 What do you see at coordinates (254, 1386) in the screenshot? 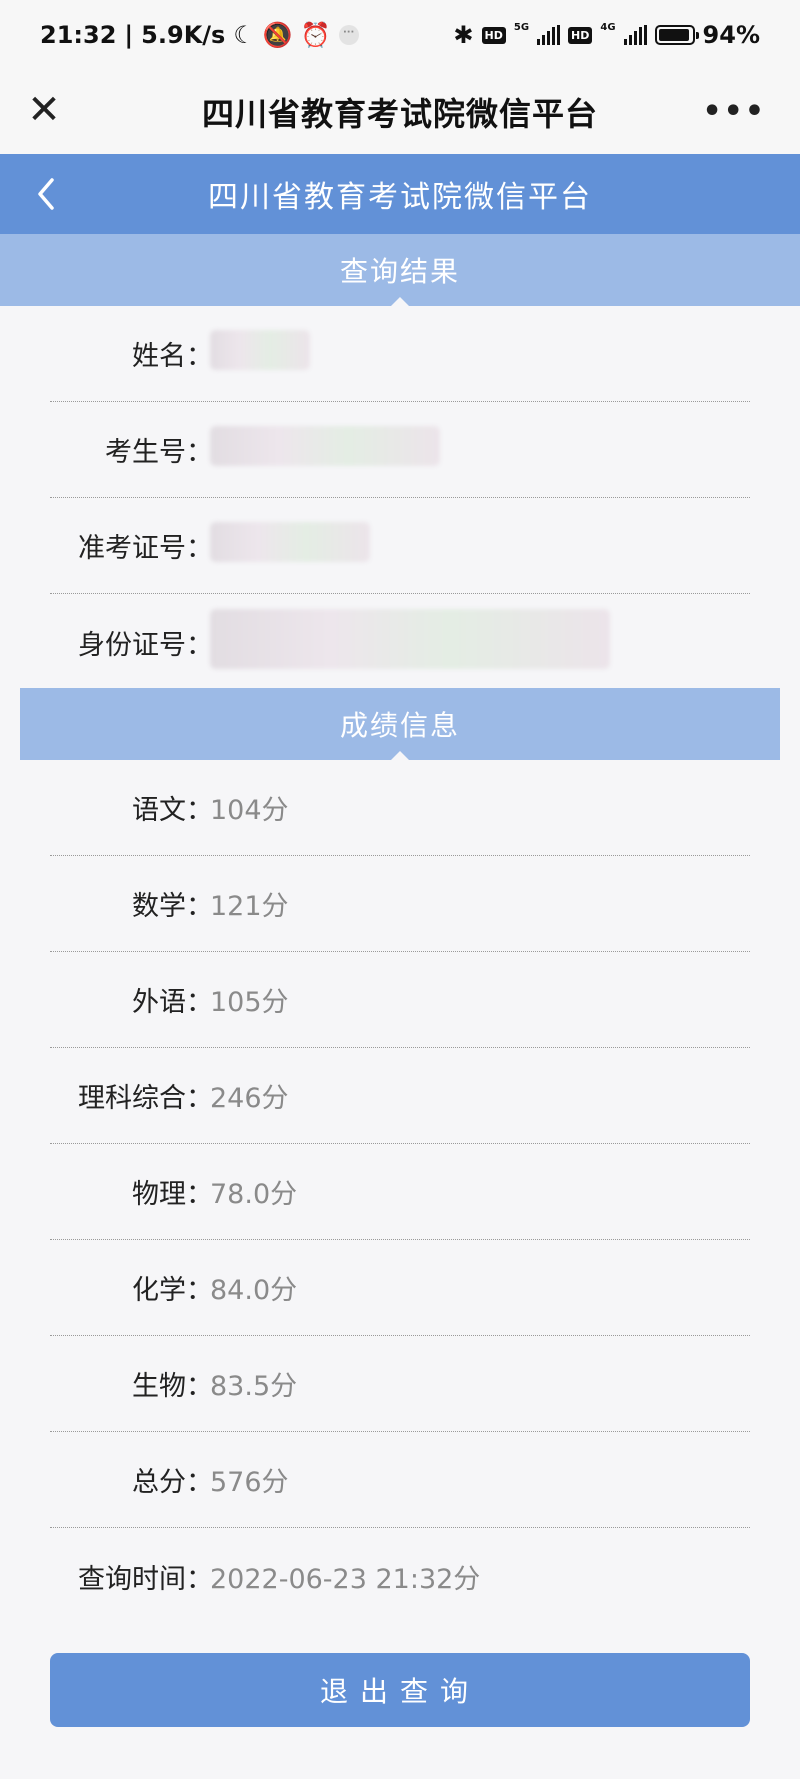
I see `score-value: 83.5分` at bounding box center [254, 1386].